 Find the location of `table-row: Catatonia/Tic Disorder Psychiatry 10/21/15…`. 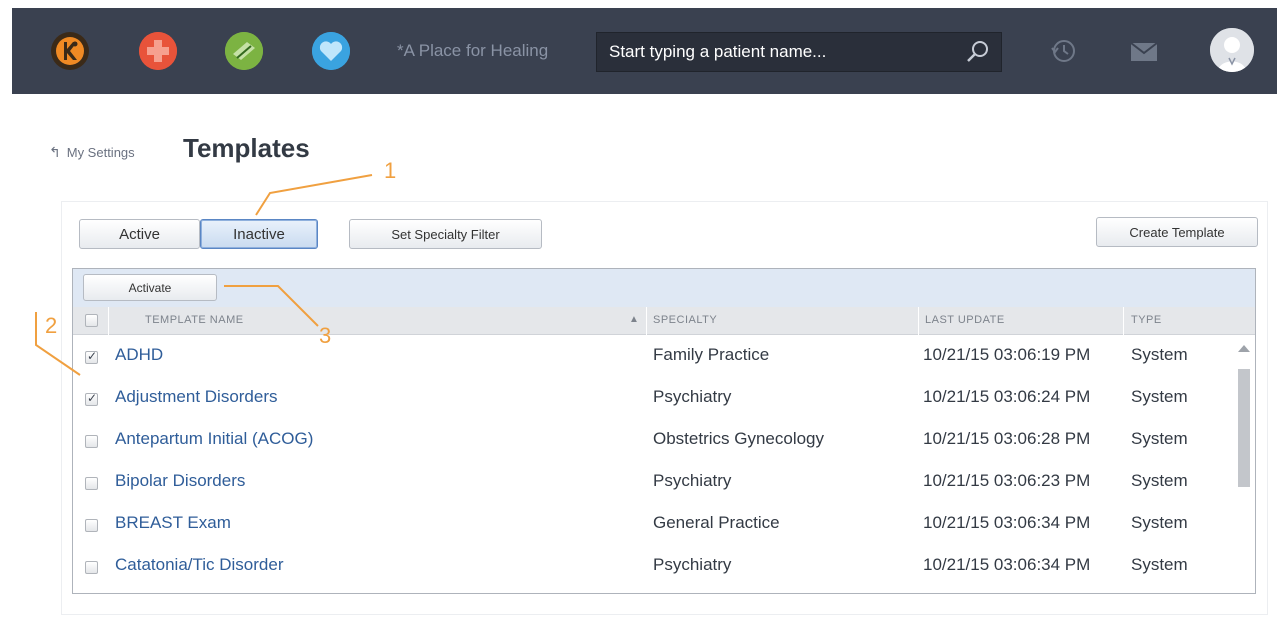

table-row: Catatonia/Tic Disorder Psychiatry 10/21/15… is located at coordinates (653, 566).